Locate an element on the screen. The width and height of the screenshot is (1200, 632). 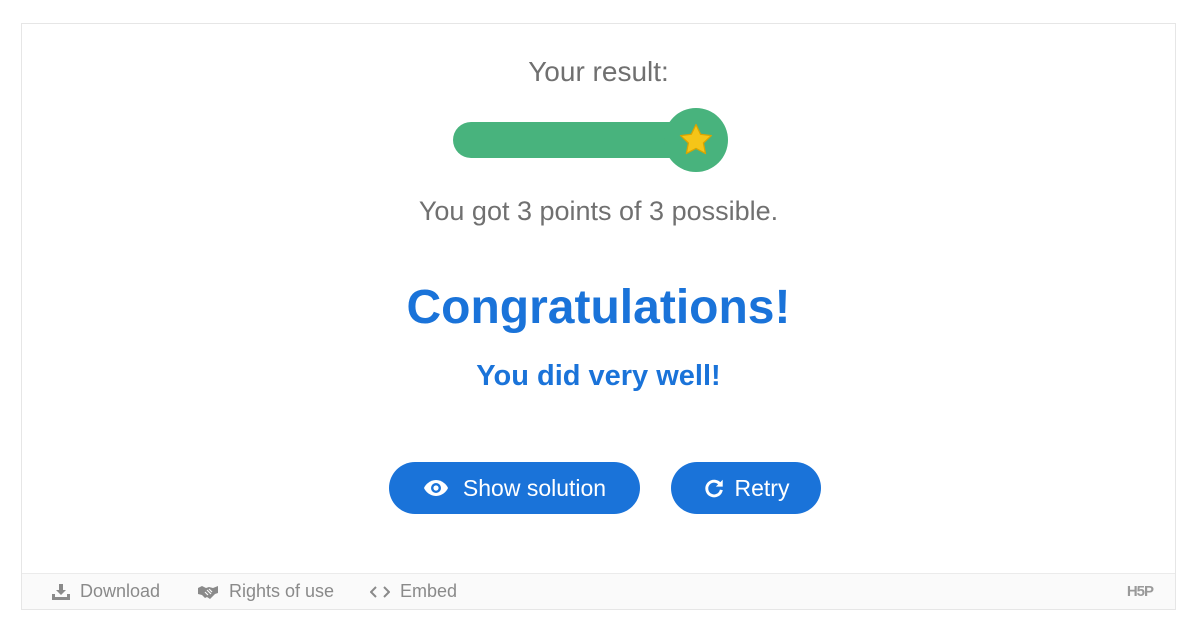
feedback-message: You did very well! is located at coordinates (598, 376).